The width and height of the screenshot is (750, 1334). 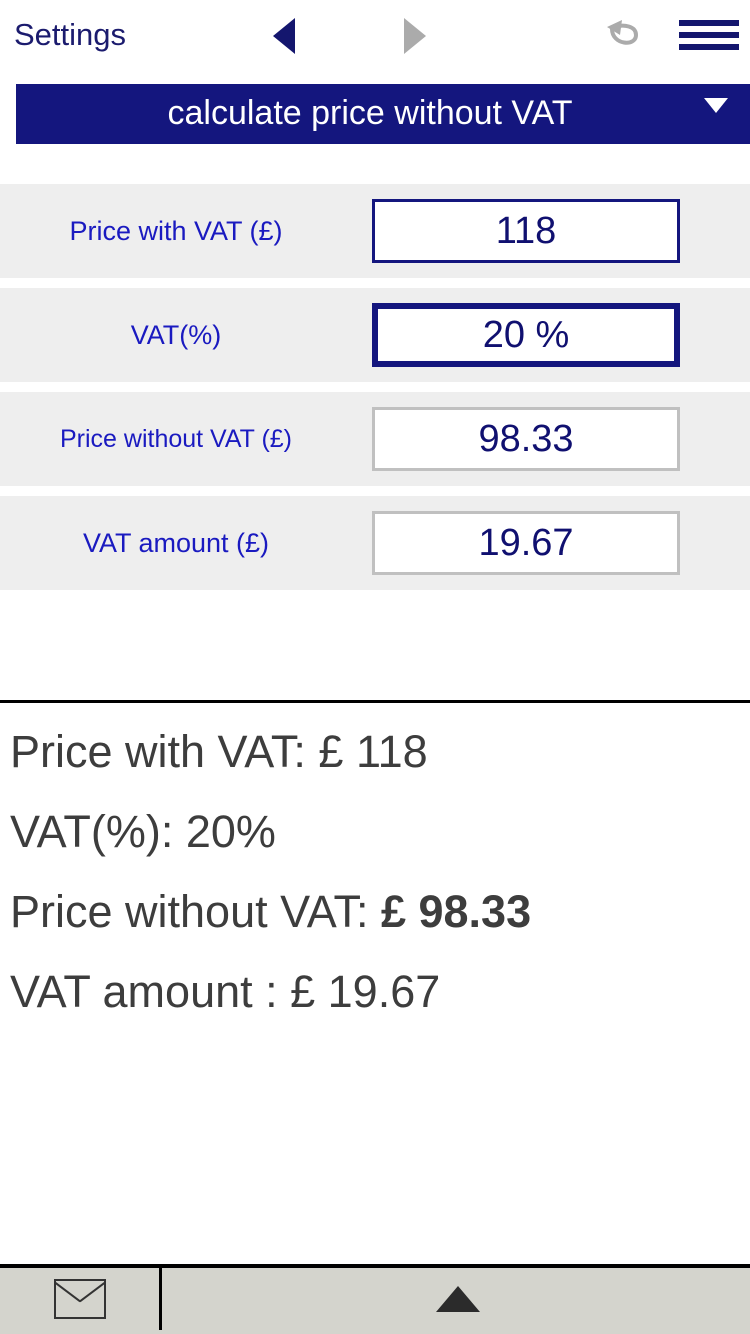 I want to click on label-vat-amount: VAT amount (£), so click(x=176, y=542).